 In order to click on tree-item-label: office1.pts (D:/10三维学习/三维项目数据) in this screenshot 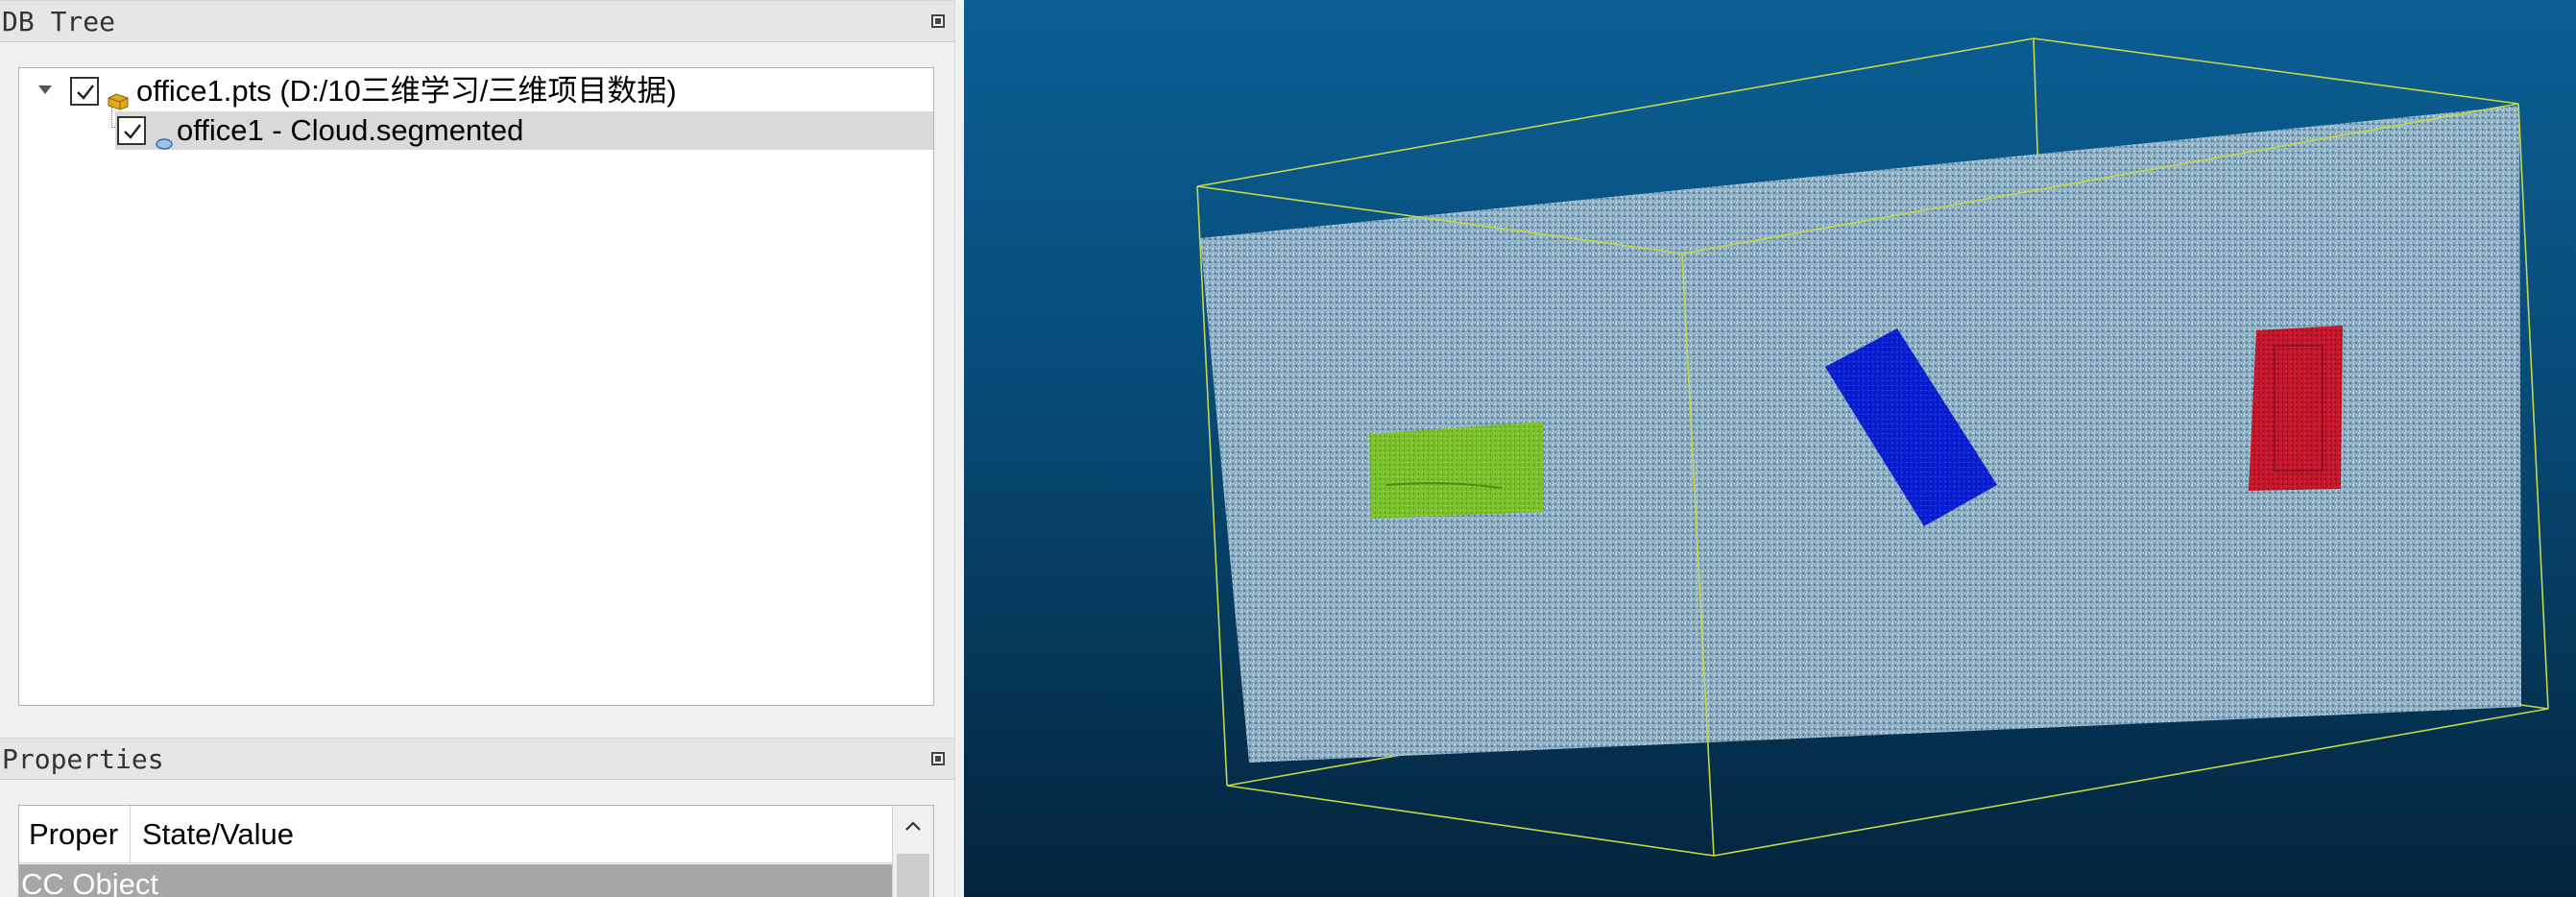, I will do `click(406, 91)`.